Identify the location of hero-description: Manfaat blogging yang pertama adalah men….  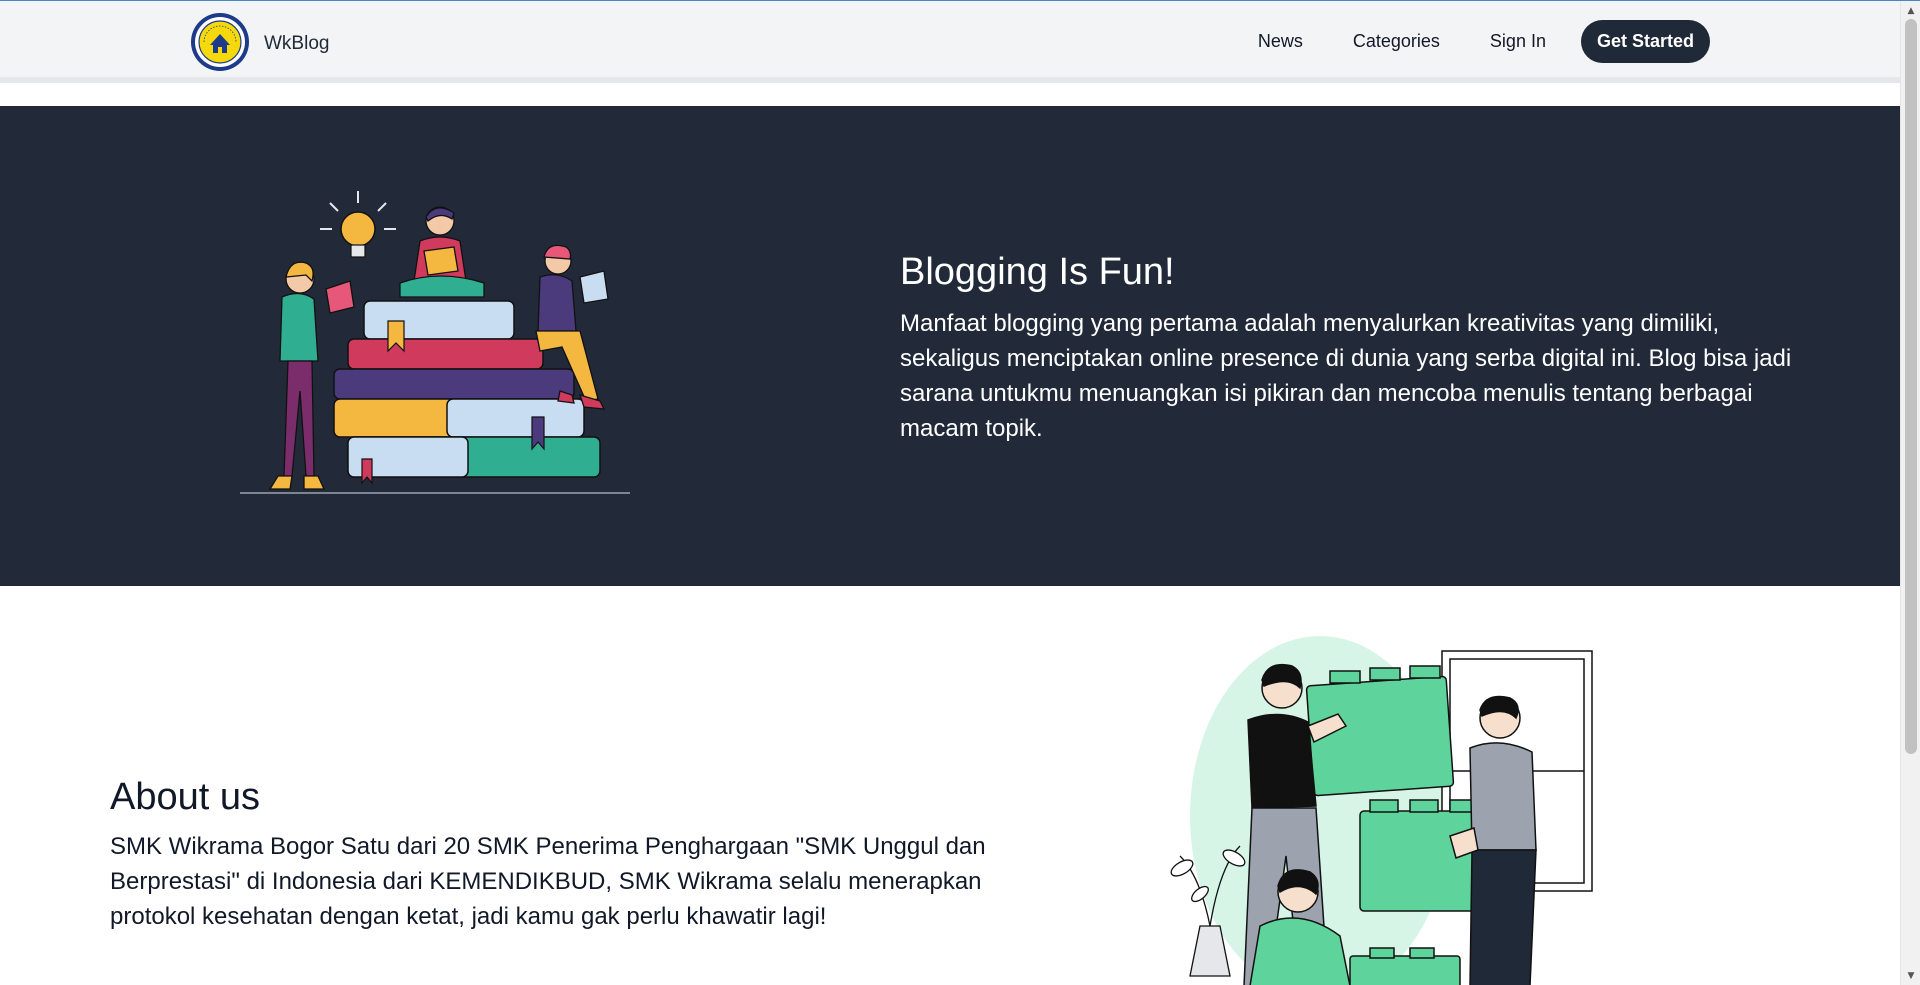
(1346, 376).